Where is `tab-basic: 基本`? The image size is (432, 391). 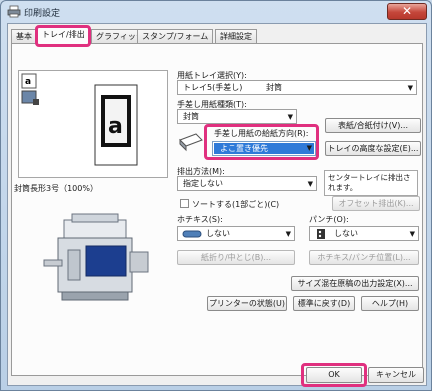 tab-basic: 基本 is located at coordinates (24, 36).